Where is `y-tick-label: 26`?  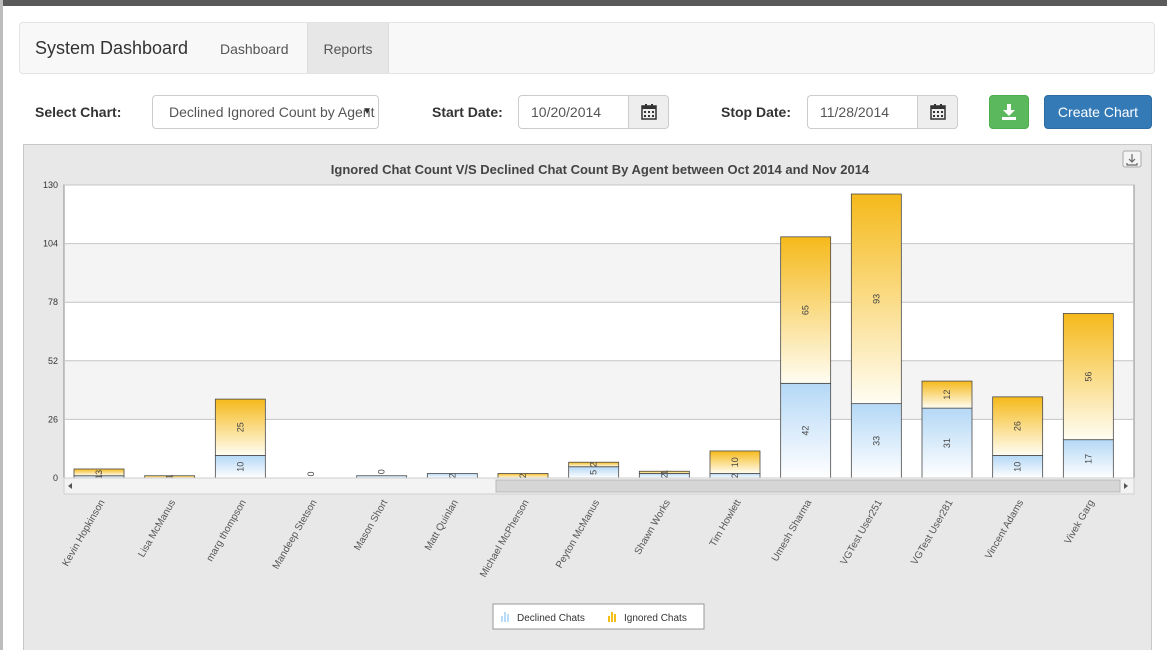
y-tick-label: 26 is located at coordinates (53, 419).